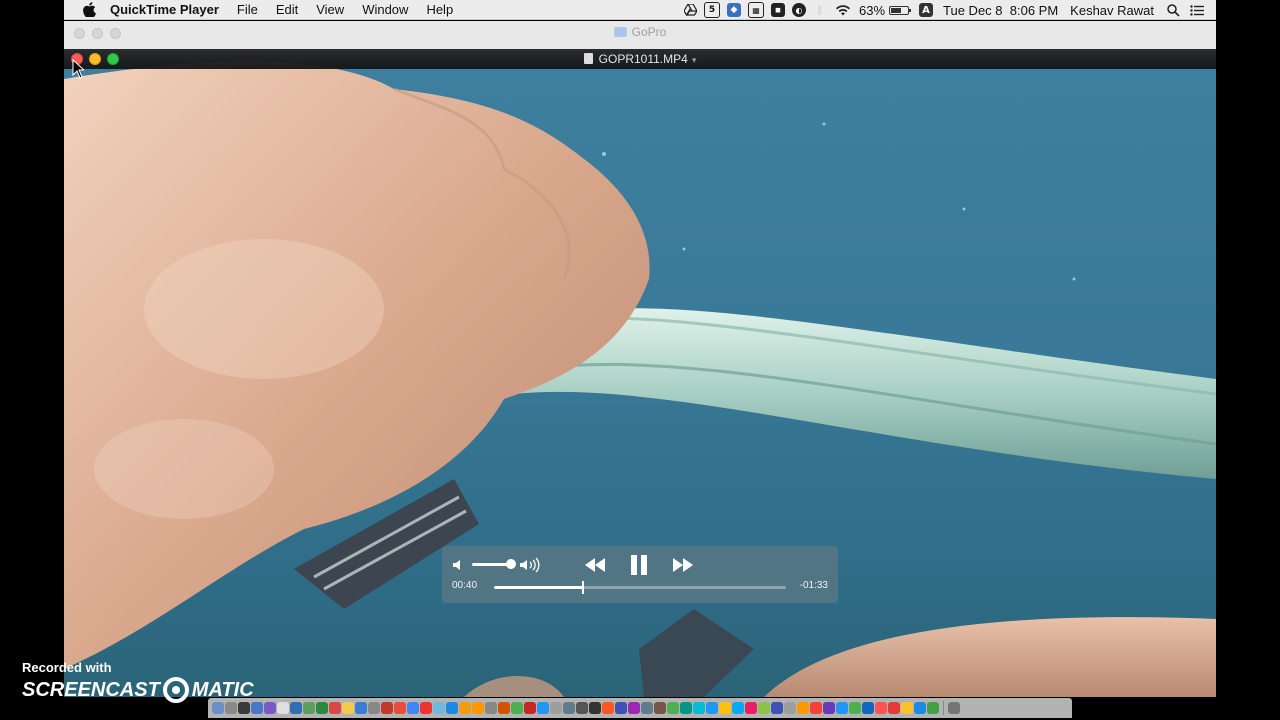 This screenshot has height=720, width=1280. Describe the element at coordinates (799, 10) in the screenshot. I see `time-machine-icon: ◐` at that location.